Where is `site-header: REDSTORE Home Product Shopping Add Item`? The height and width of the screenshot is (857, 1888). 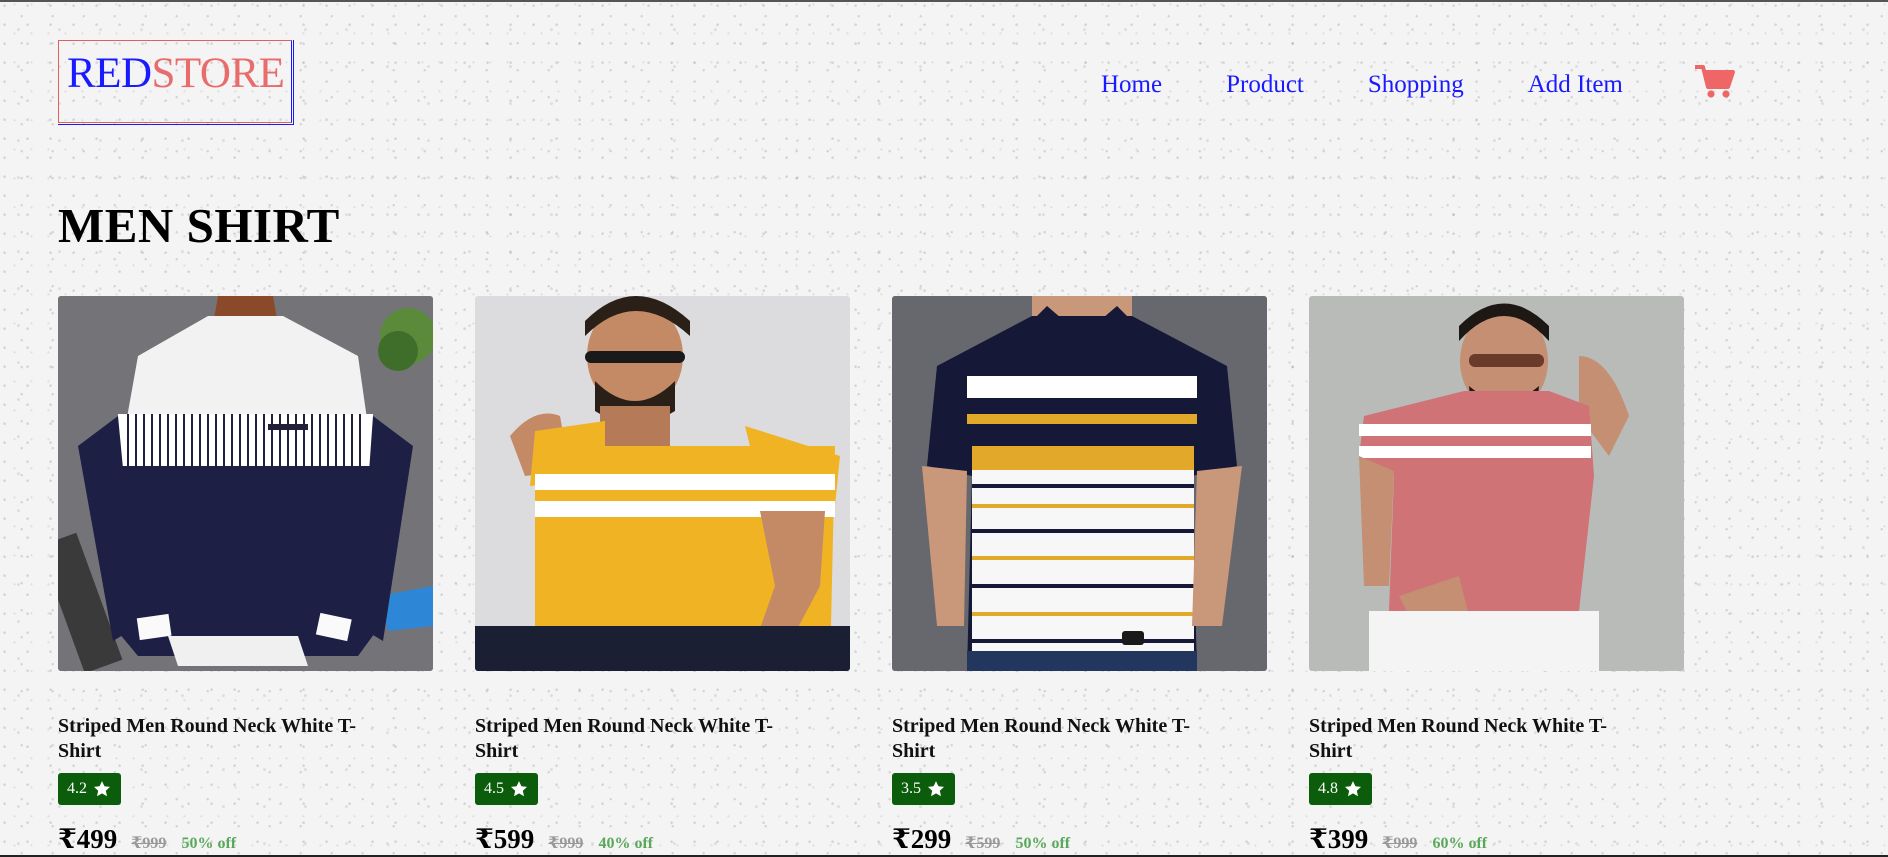 site-header: REDSTORE Home Product Shopping Add Item is located at coordinates (973, 85).